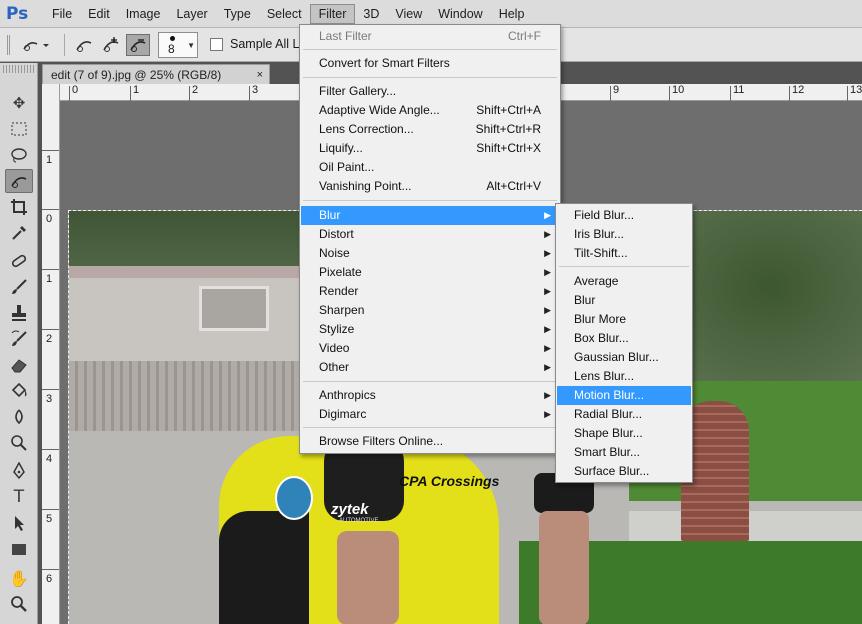 The height and width of the screenshot is (624, 862). I want to click on sample-all-layers-checkbox, so click(216, 44).